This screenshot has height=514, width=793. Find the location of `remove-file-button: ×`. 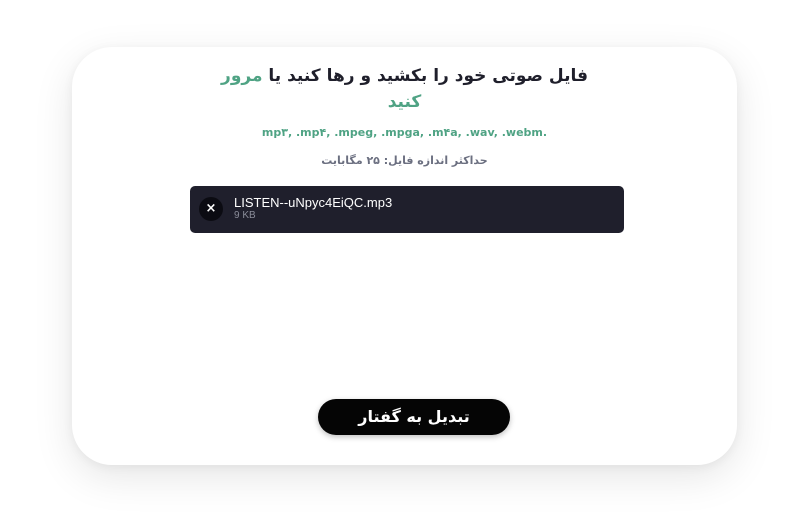

remove-file-button: × is located at coordinates (211, 209).